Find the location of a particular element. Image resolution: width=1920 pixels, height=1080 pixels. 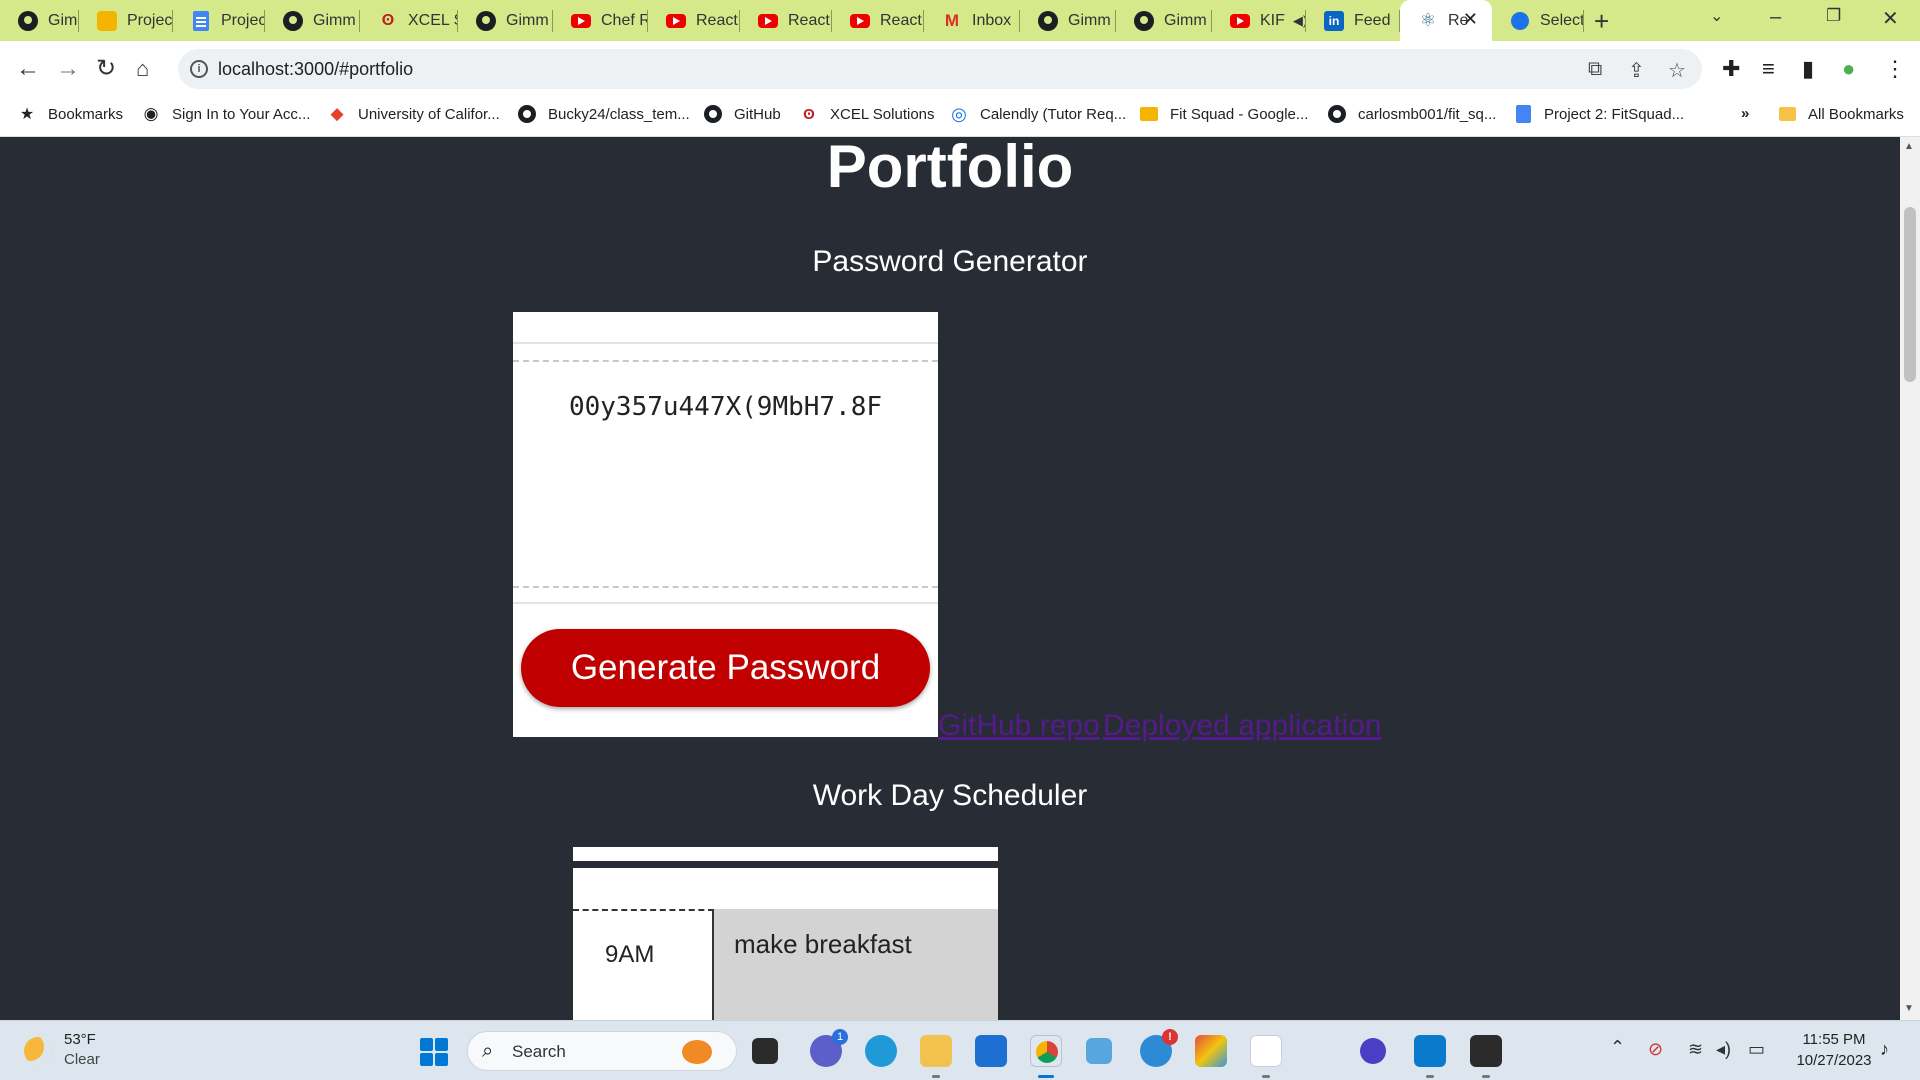

tab-gimm-4: Gimm is located at coordinates (1068, 20).